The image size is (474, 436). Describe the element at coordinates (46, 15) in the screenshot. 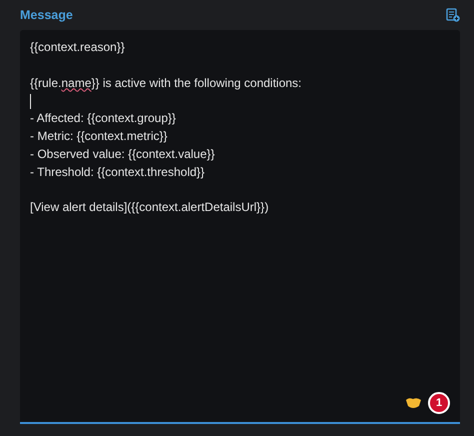

I see `field-label: Message` at that location.